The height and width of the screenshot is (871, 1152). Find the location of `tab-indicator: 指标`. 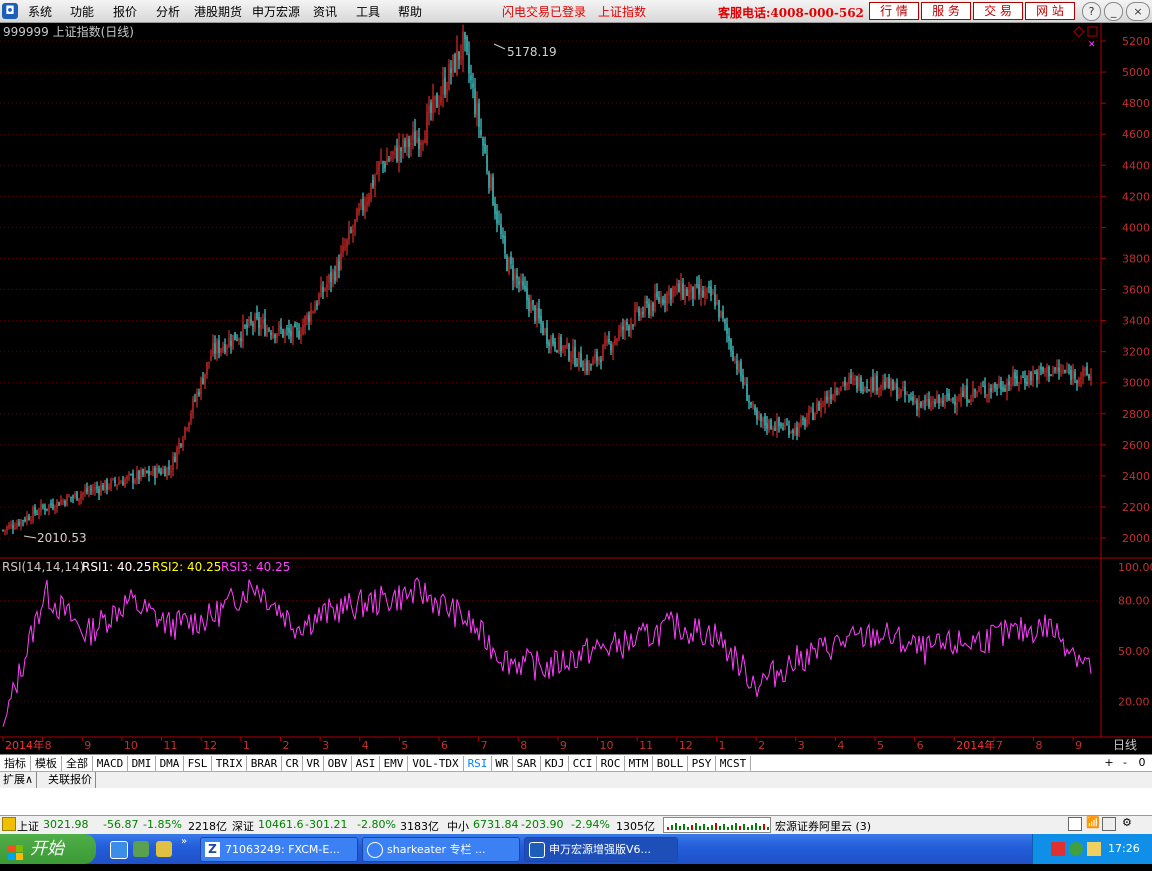

tab-indicator: 指标 is located at coordinates (15, 763).